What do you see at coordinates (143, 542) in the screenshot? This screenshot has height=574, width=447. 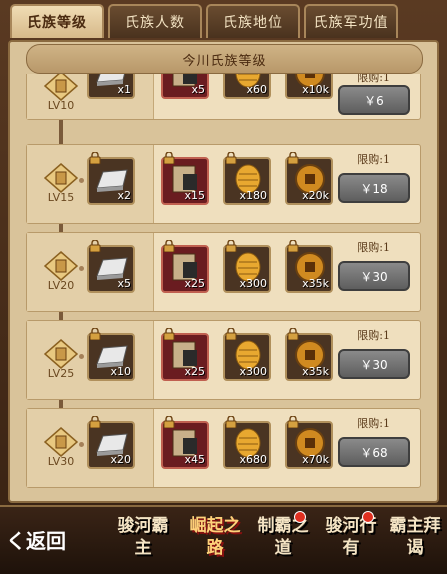 I see `nav-item-0: 骏河霸主` at bounding box center [143, 542].